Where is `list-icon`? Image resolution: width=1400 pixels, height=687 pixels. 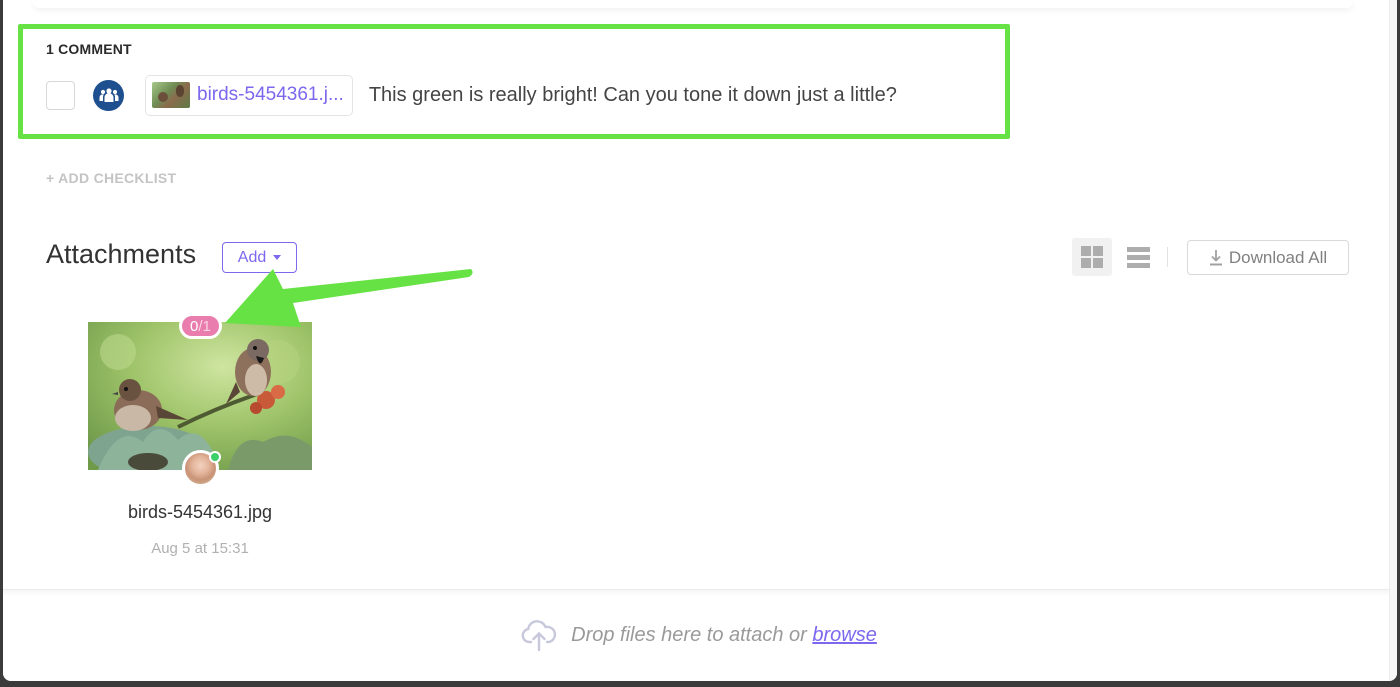
list-icon is located at coordinates (1138, 249).